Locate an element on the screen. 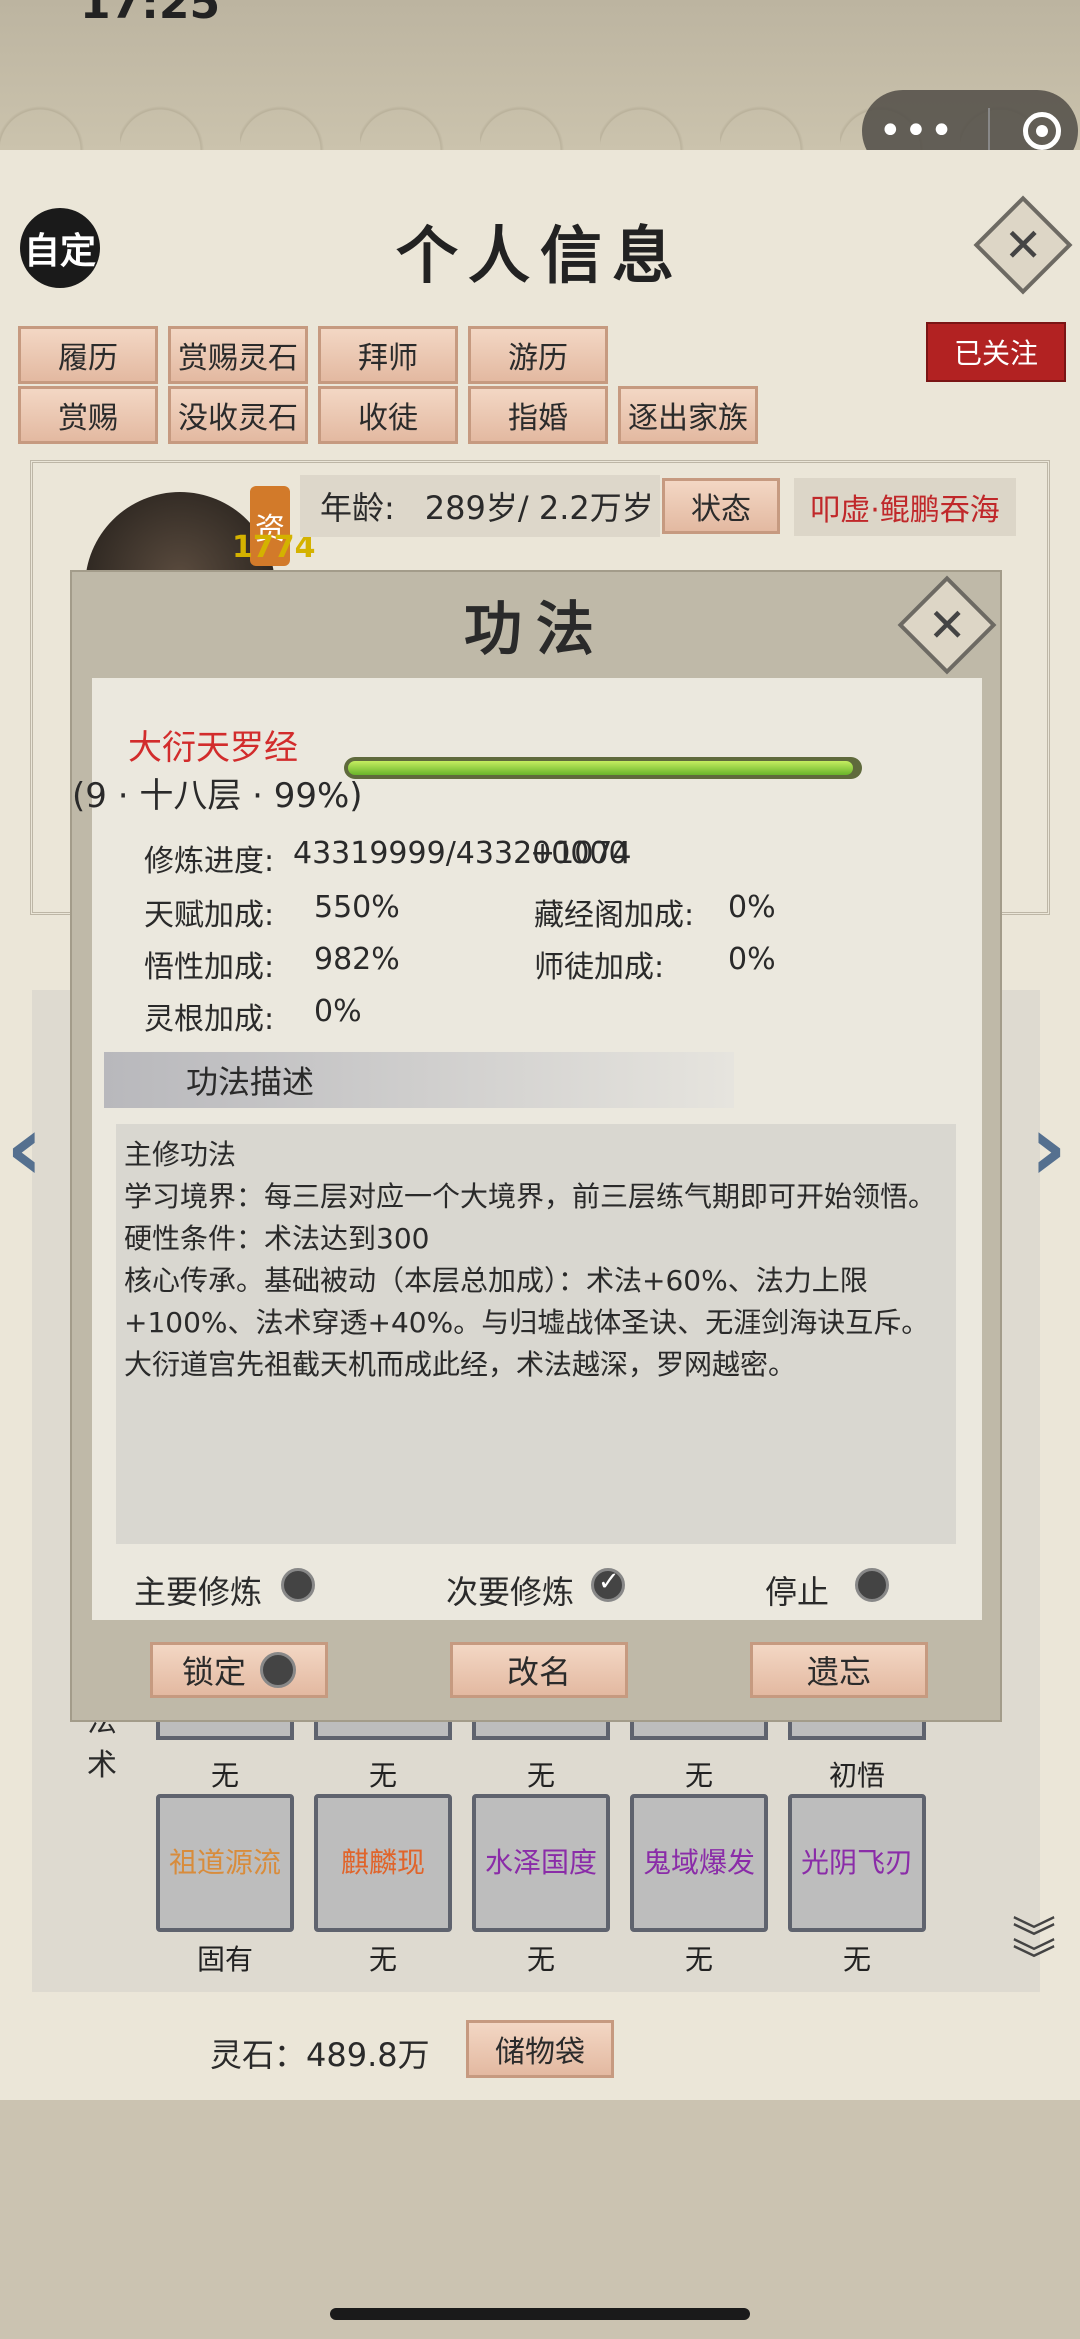 The width and height of the screenshot is (1080, 2339). age-row: 年龄: 289岁/ 2.2万岁 is located at coordinates (480, 506).